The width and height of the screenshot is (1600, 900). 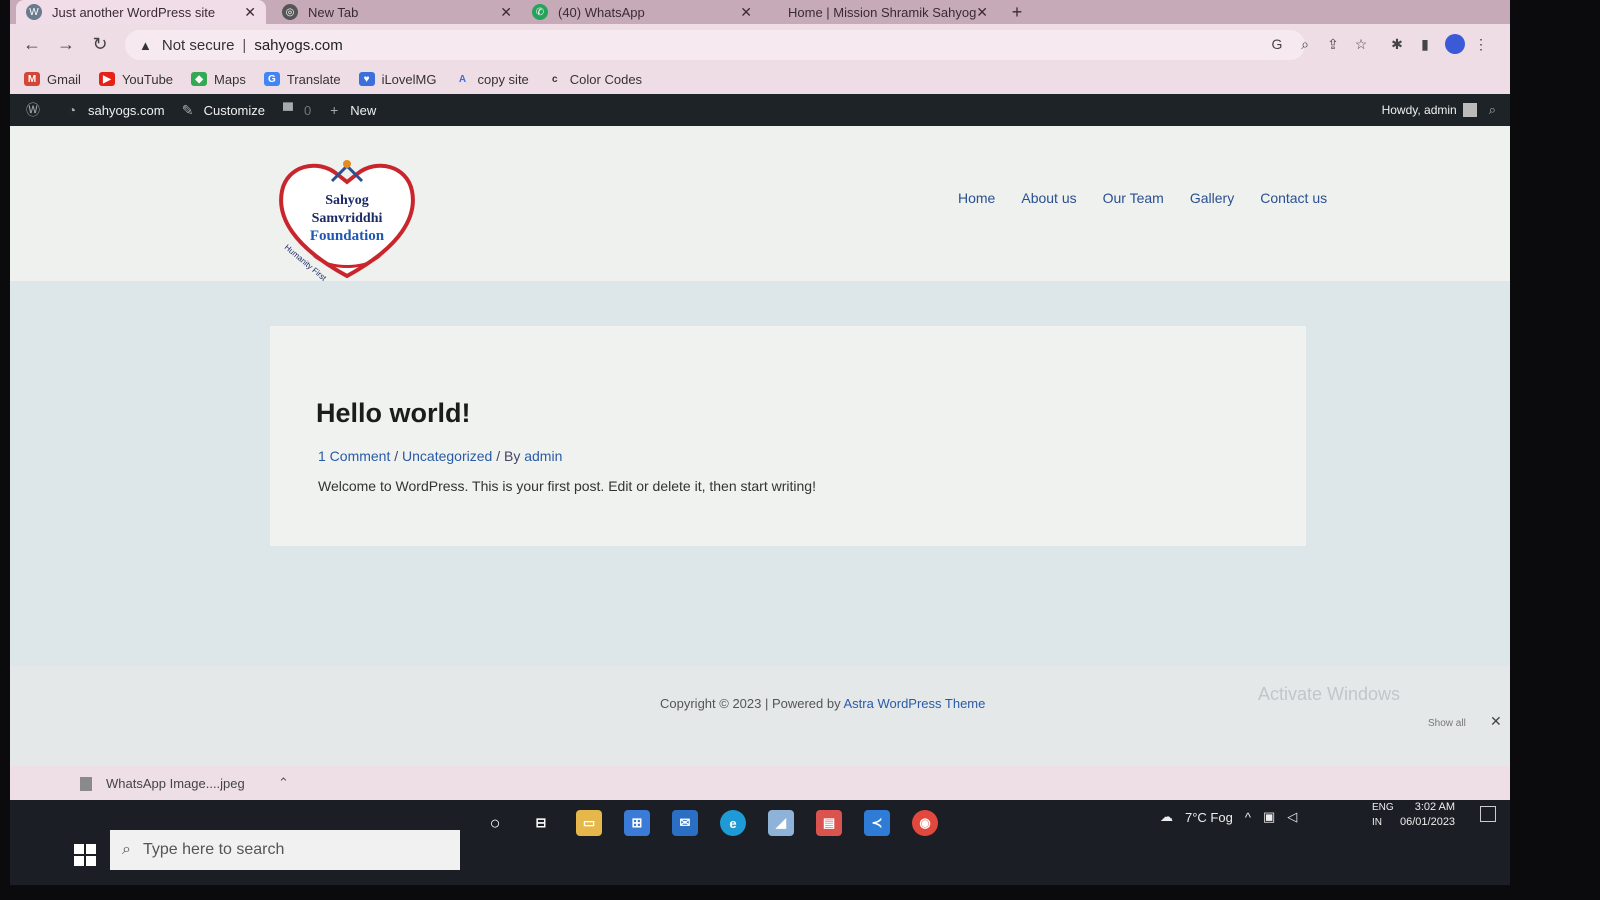 I want to click on tab-title: Home | Mission Shramik Sahyog, so click(x=882, y=12).